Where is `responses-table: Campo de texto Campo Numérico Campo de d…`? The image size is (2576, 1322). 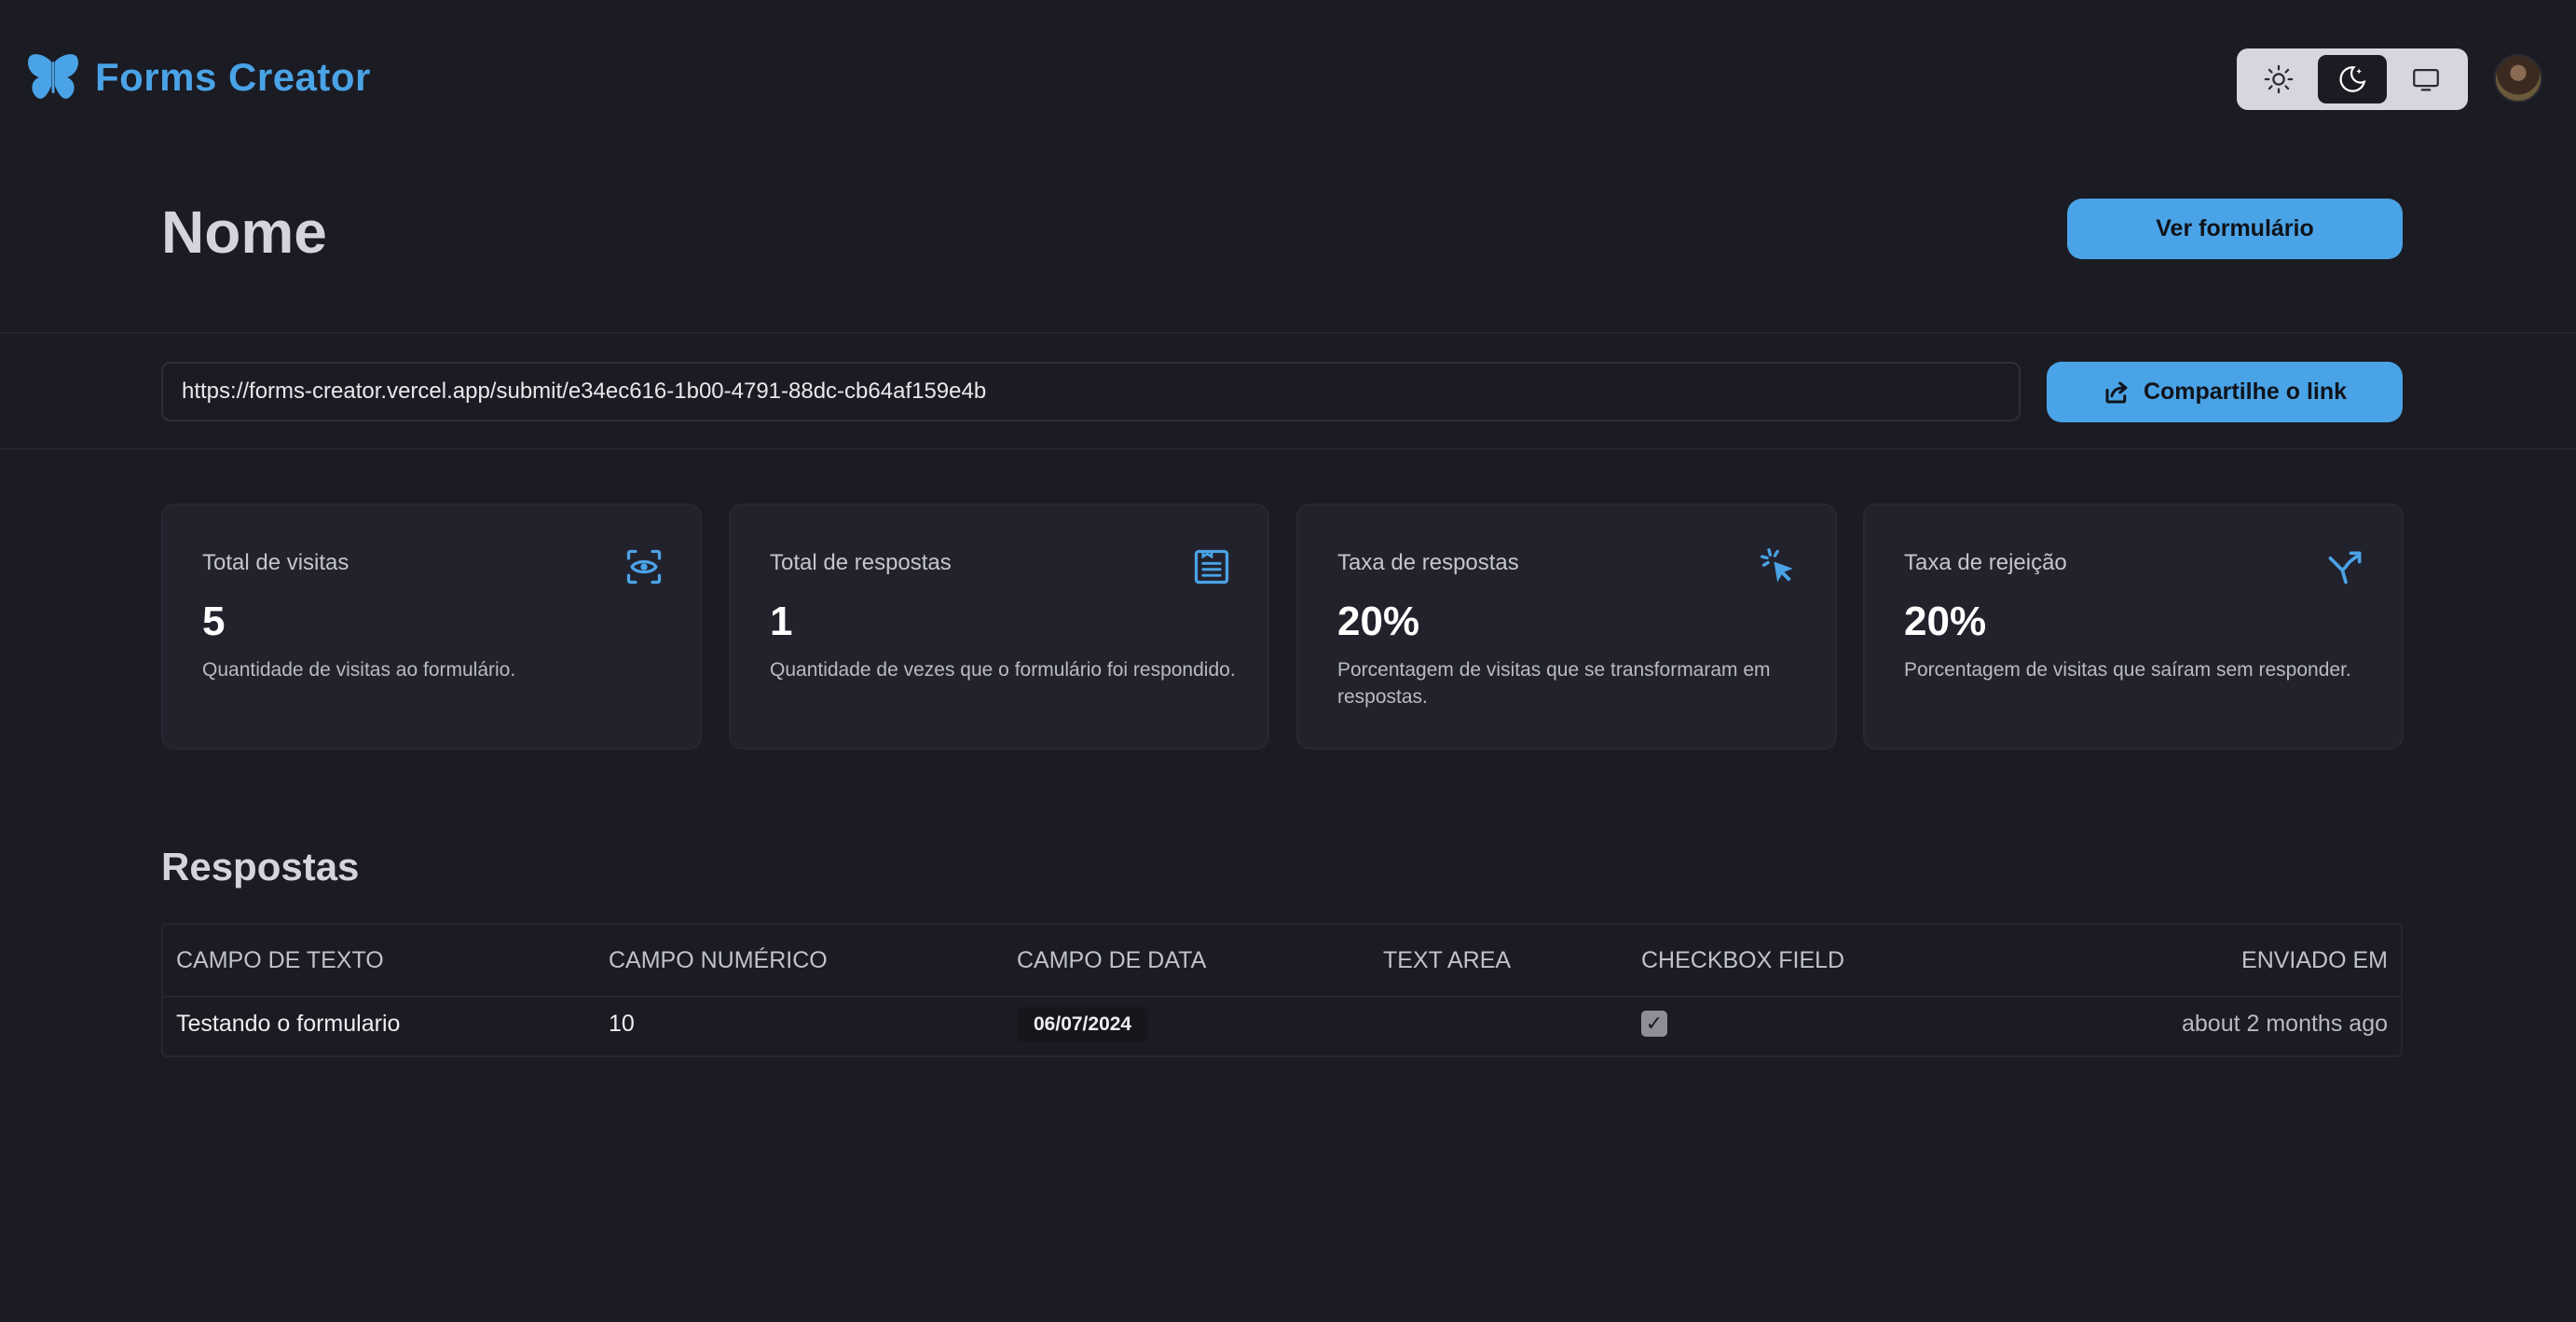
responses-table: Campo de texto Campo Numérico Campo de d… is located at coordinates (1282, 990).